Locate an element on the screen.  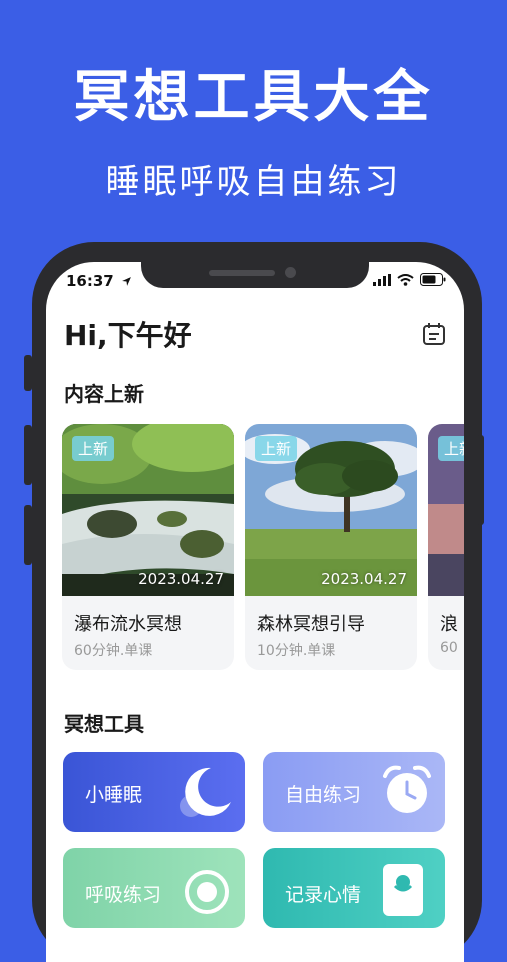
greeting: Hi,下午好 is located at coordinates (128, 335).